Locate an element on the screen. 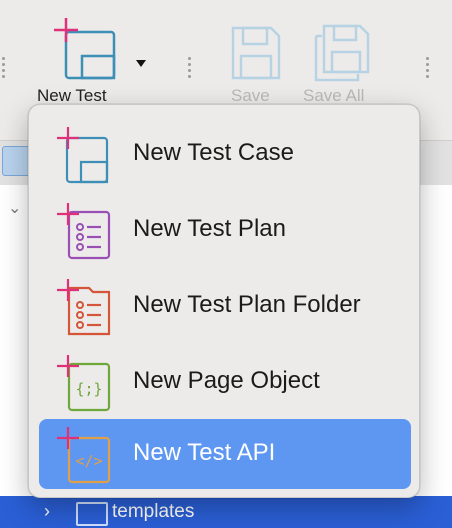 The image size is (452, 528). toolbar-grip-left is located at coordinates (4, 69).